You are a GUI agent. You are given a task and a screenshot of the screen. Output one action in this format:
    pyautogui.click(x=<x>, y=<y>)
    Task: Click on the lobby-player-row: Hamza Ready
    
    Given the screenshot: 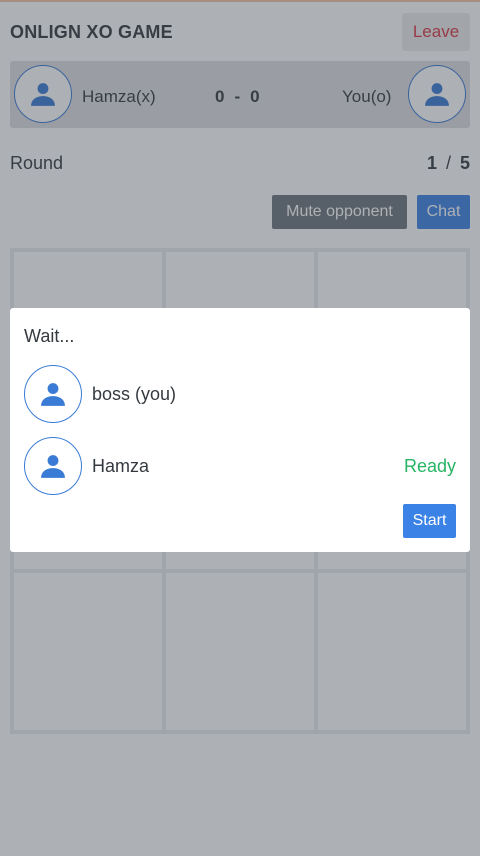 What is the action you would take?
    pyautogui.click(x=240, y=466)
    